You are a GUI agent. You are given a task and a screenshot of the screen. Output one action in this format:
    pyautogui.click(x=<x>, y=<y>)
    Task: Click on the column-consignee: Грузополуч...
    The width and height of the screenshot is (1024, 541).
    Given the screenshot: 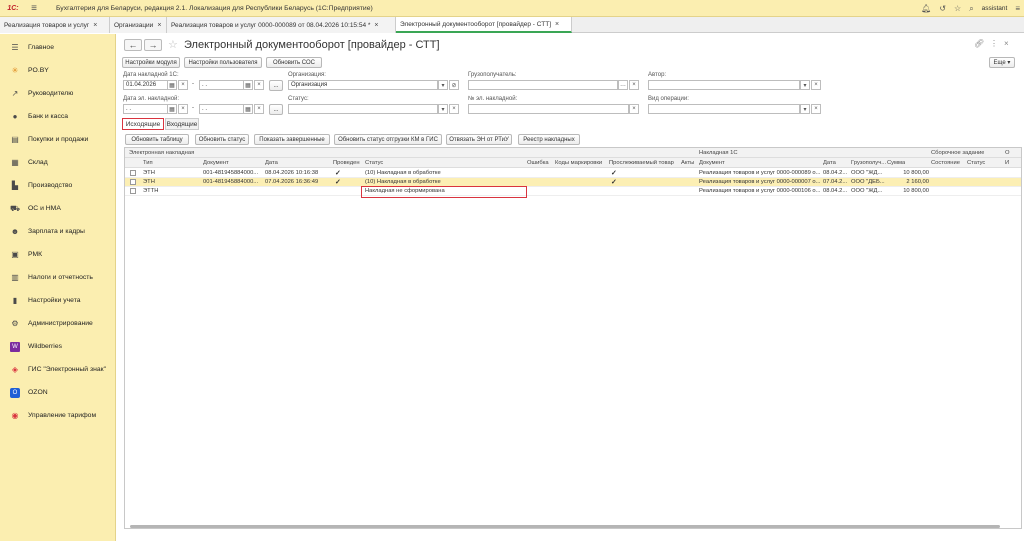 What is the action you would take?
    pyautogui.click(x=868, y=163)
    